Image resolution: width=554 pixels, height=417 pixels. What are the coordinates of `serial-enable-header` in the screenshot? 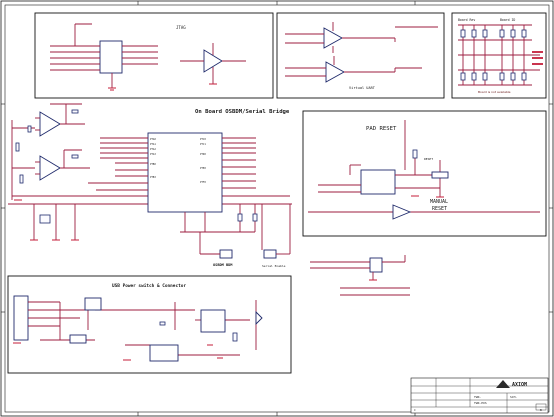 It's located at (270, 254).